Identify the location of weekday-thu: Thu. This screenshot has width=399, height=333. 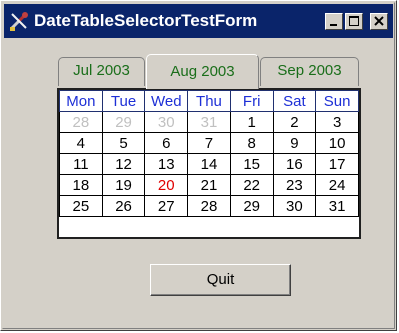
(209, 101).